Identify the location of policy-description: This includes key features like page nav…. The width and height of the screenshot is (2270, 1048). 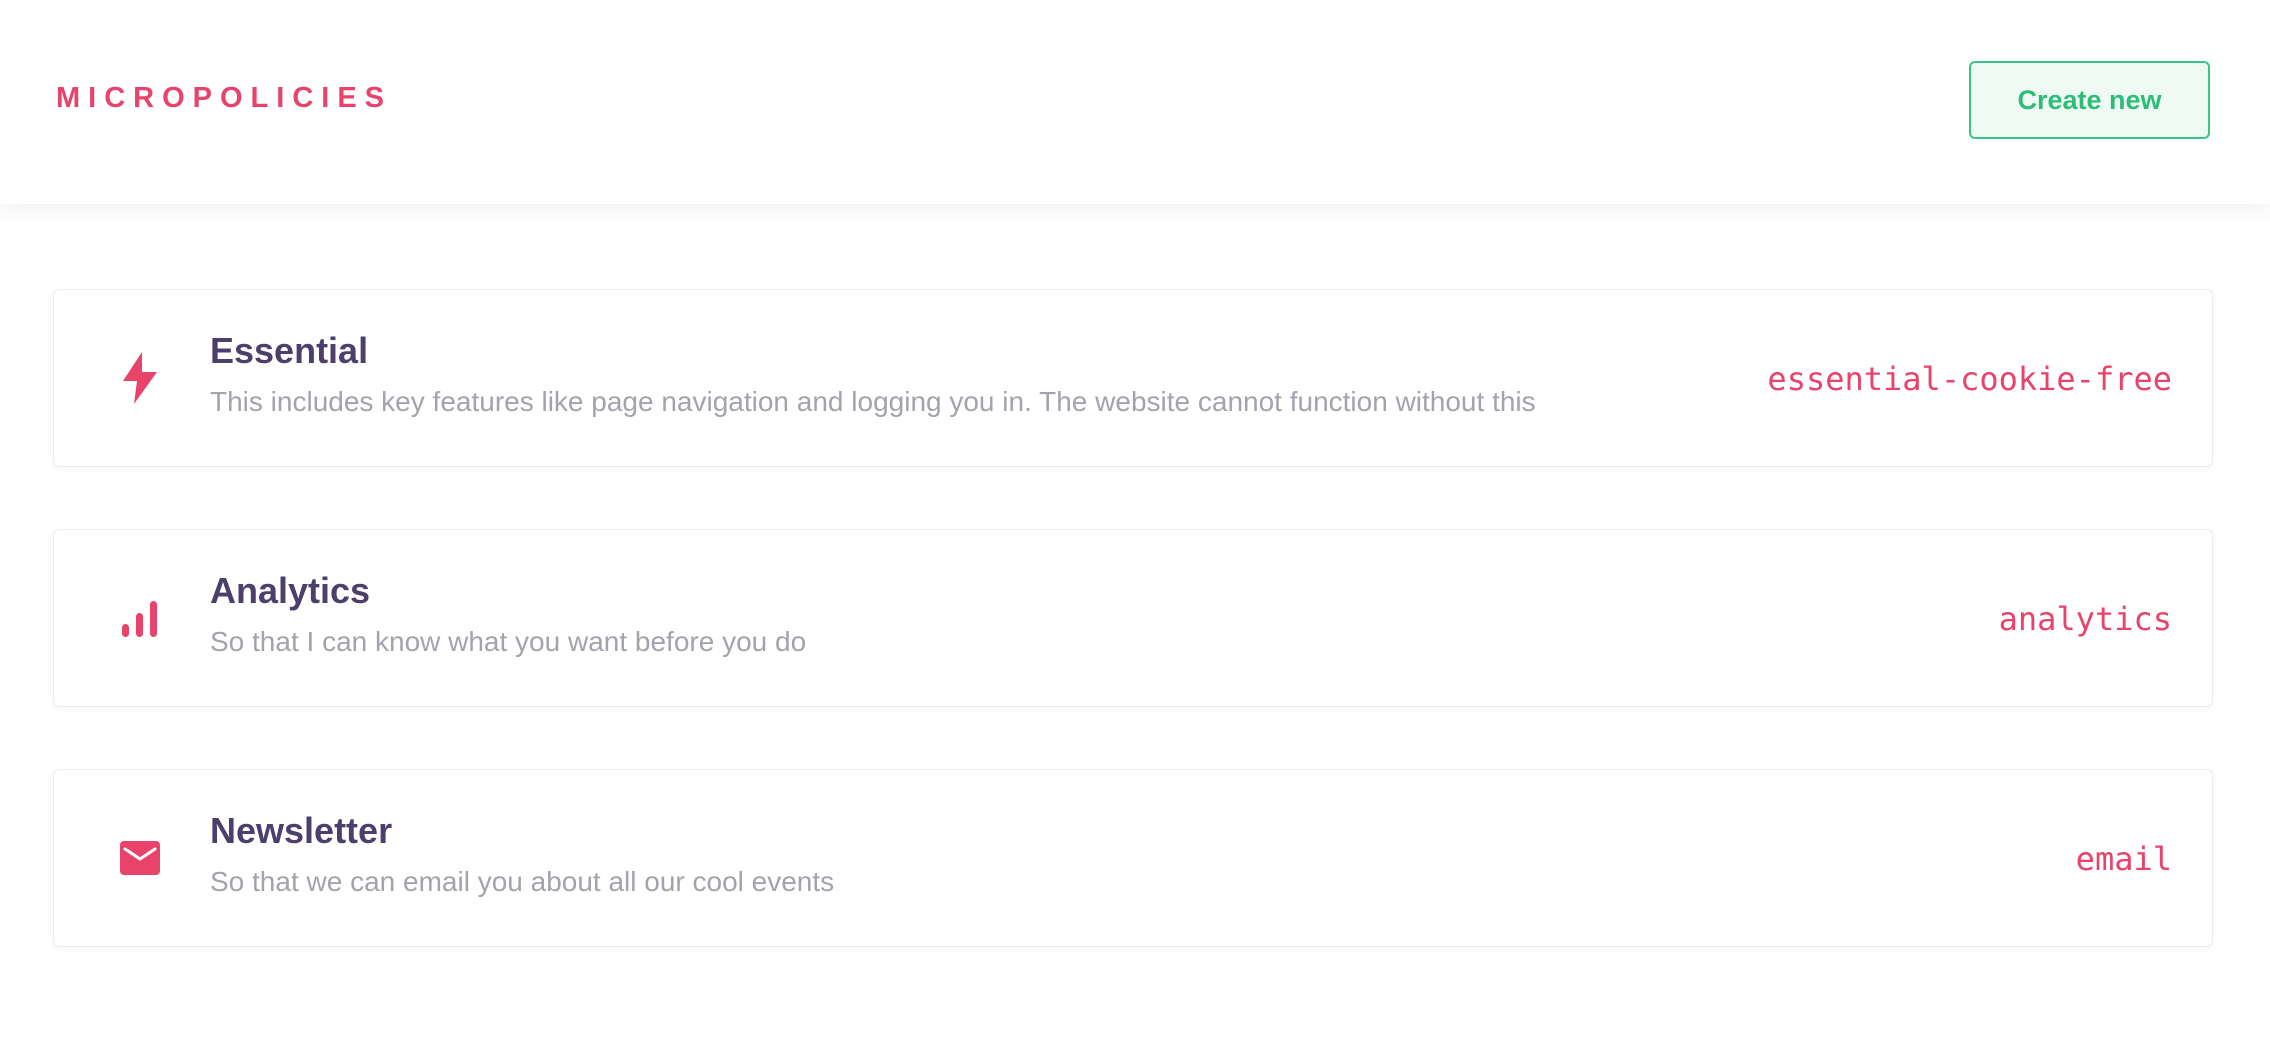
(873, 401).